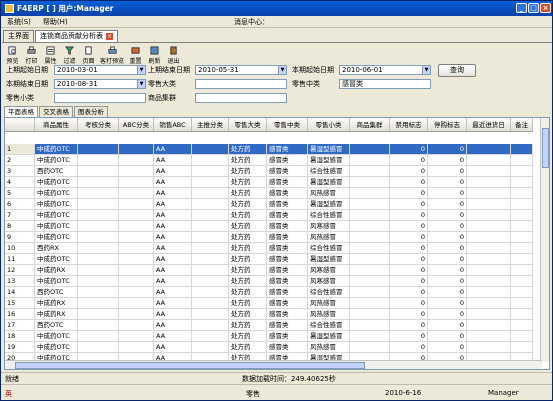 The height and width of the screenshot is (401, 553). Describe the element at coordinates (69, 55) in the screenshot. I see `filter-button: 过滤` at that location.